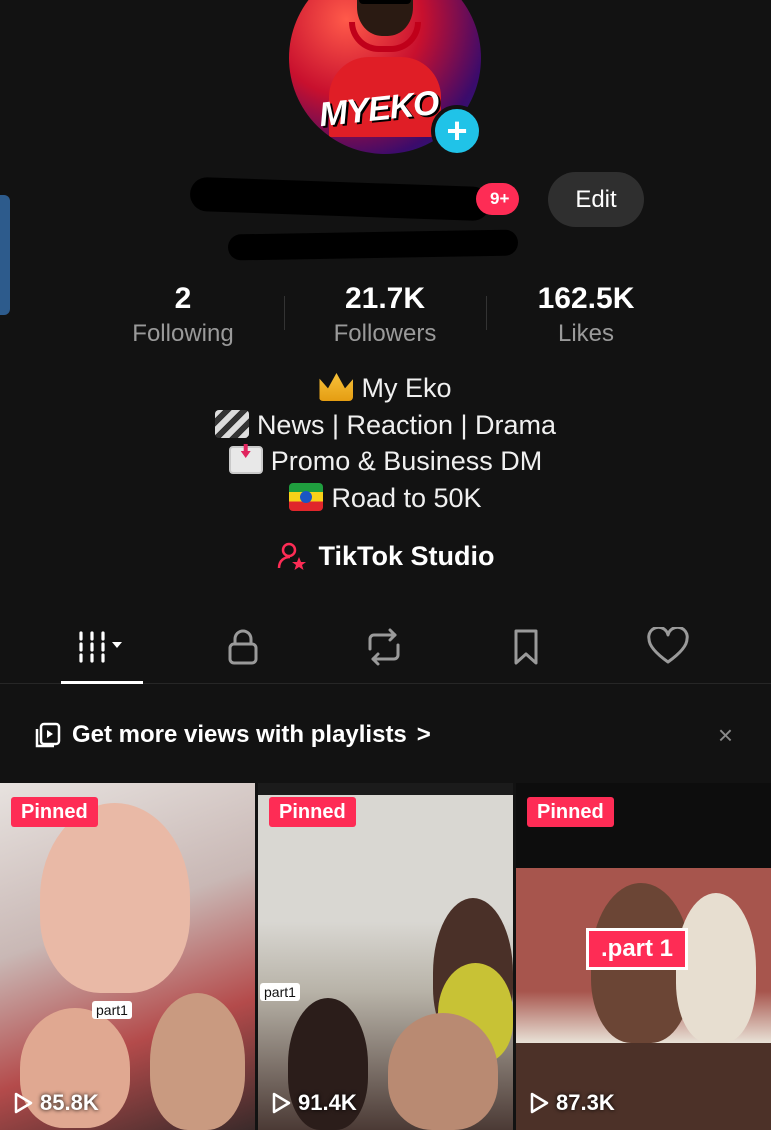 This screenshot has width=771, height=1130. What do you see at coordinates (585, 1102) in the screenshot?
I see `view-count-text: 87.3K` at bounding box center [585, 1102].